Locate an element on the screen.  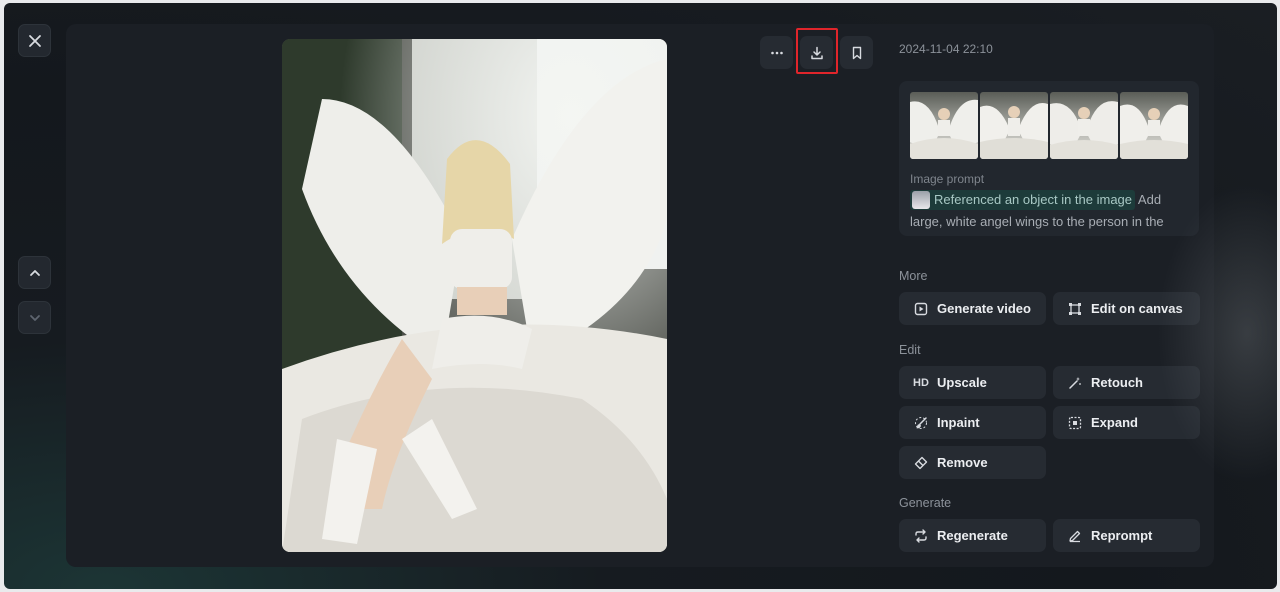
bookmark-icon is located at coordinates (856, 52).